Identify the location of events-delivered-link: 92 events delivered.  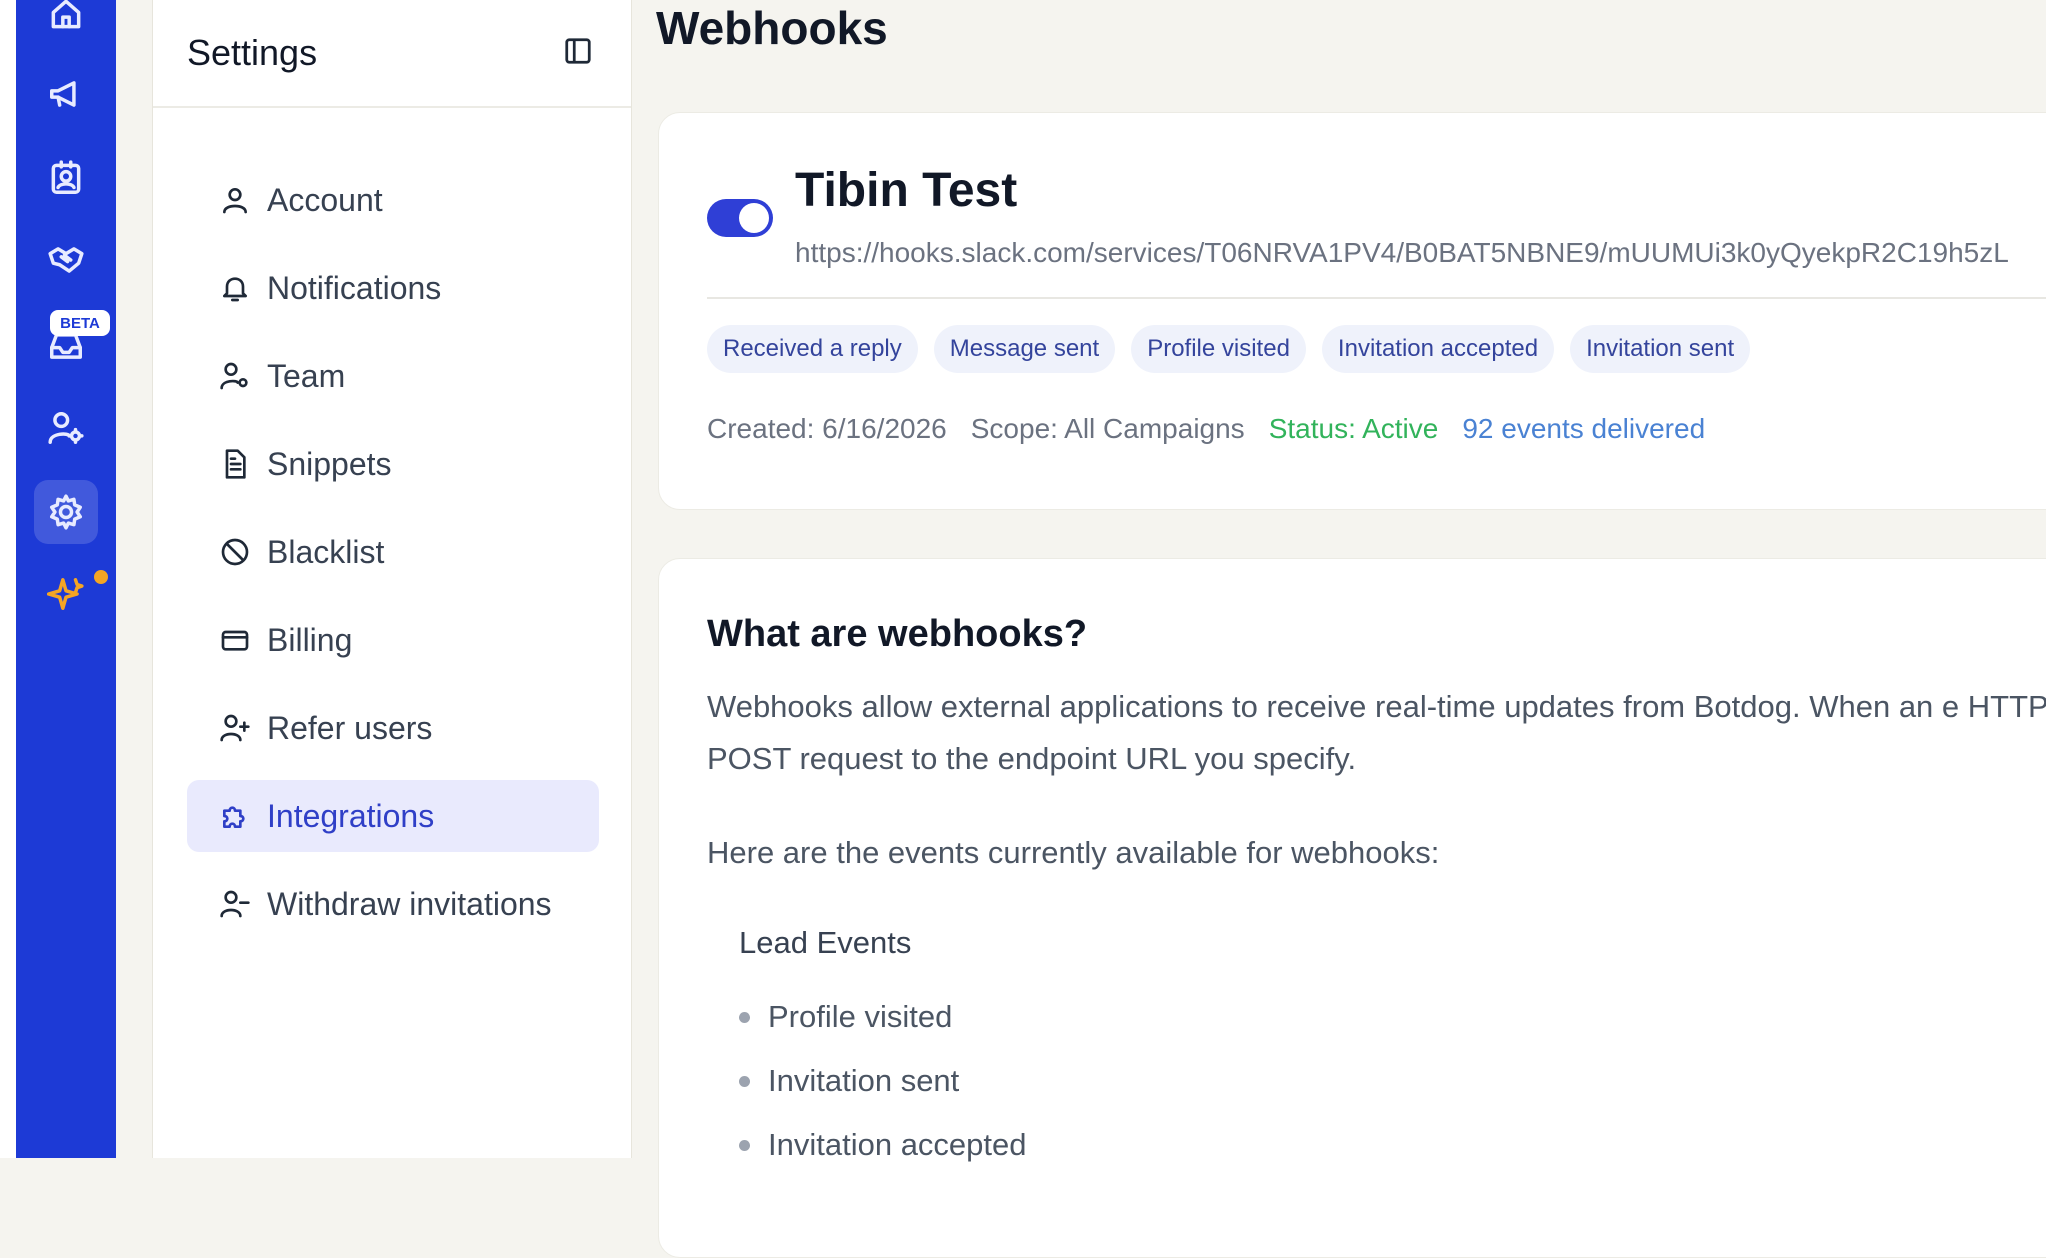
(1583, 429).